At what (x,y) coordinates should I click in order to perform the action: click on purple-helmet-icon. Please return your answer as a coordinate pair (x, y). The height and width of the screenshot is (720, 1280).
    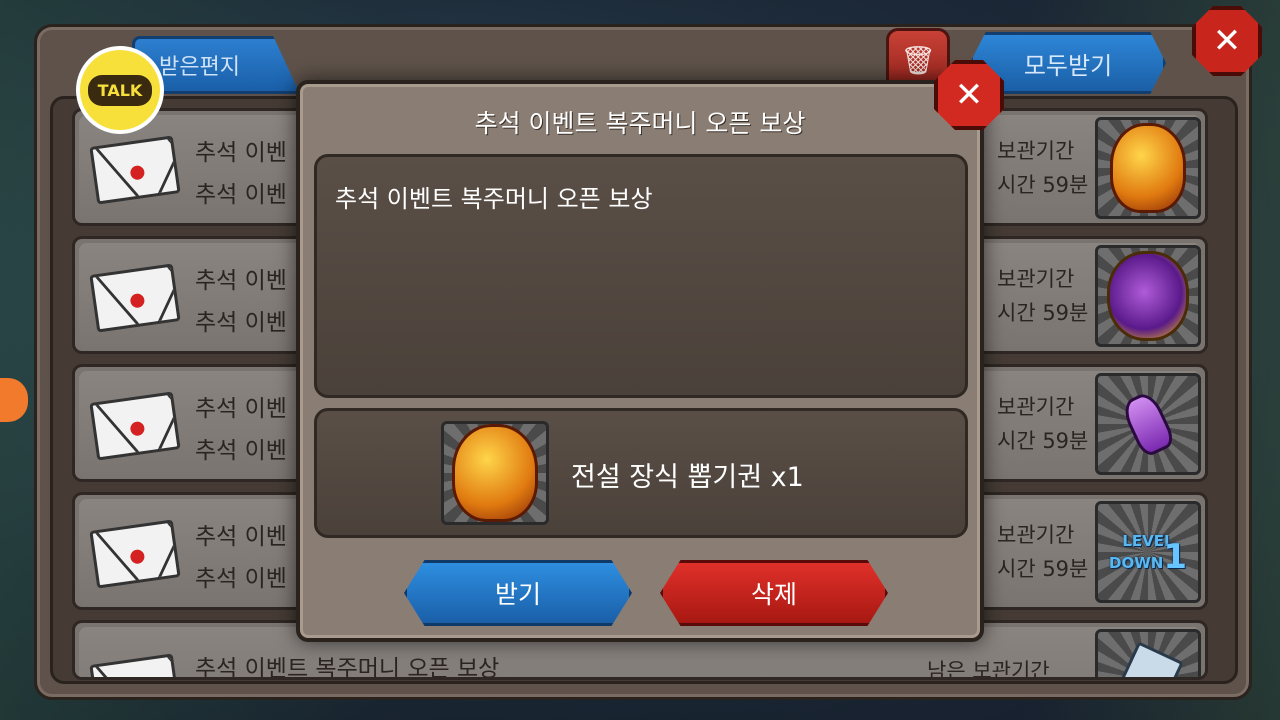
    Looking at the image, I should click on (1148, 296).